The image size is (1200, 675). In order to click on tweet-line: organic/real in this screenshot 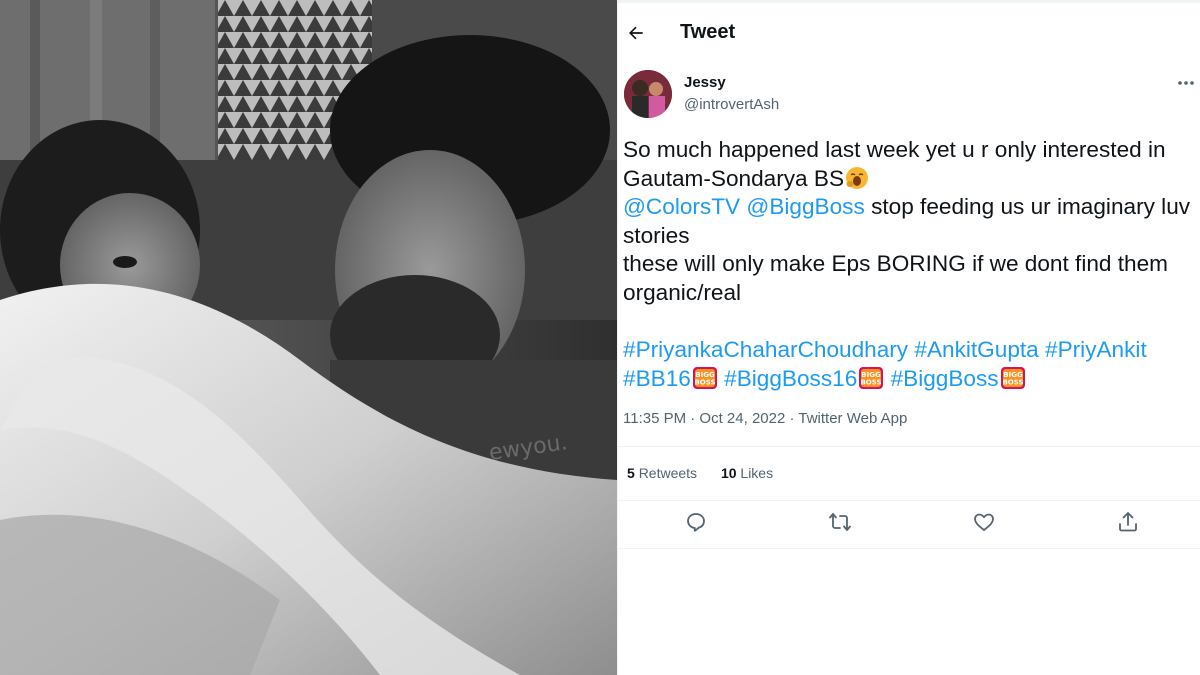, I will do `click(682, 292)`.